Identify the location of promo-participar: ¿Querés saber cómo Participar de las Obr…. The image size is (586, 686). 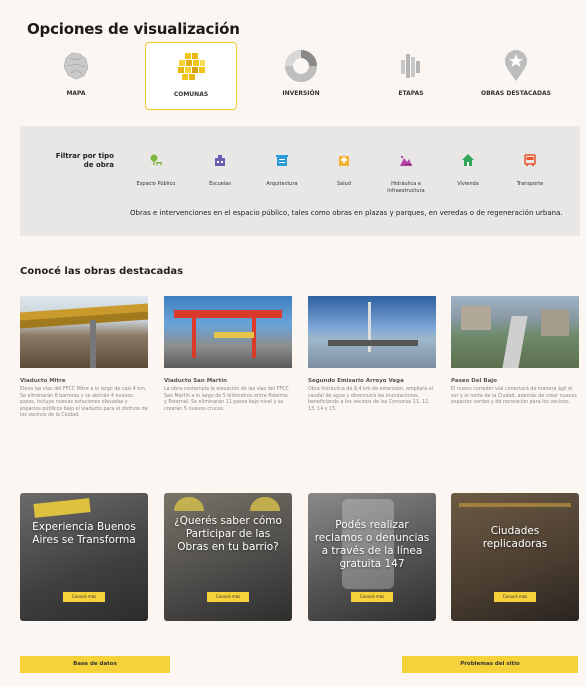
(228, 557).